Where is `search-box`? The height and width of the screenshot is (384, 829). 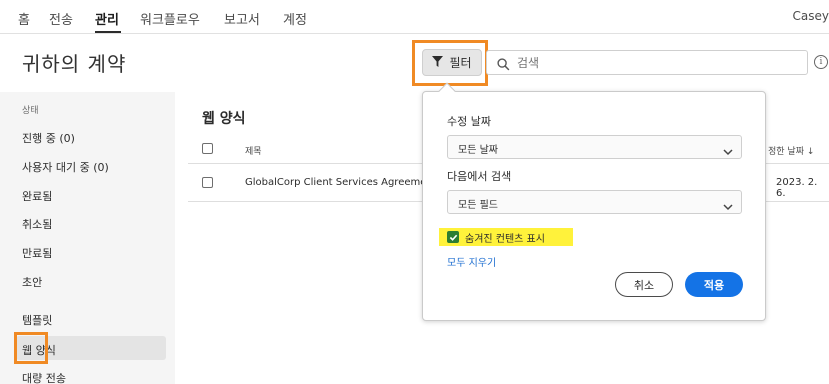
search-box is located at coordinates (647, 62).